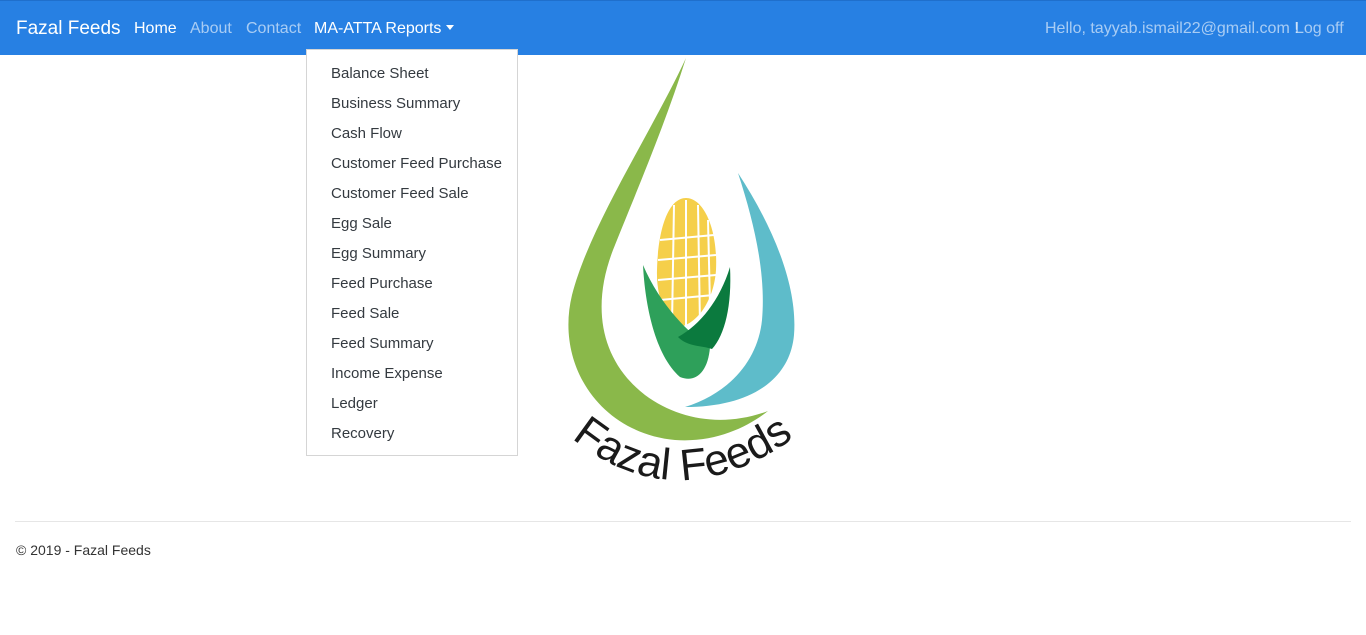 The width and height of the screenshot is (1366, 635). Describe the element at coordinates (378, 254) in the screenshot. I see `menu-item-egg-summary: Egg Summary` at that location.